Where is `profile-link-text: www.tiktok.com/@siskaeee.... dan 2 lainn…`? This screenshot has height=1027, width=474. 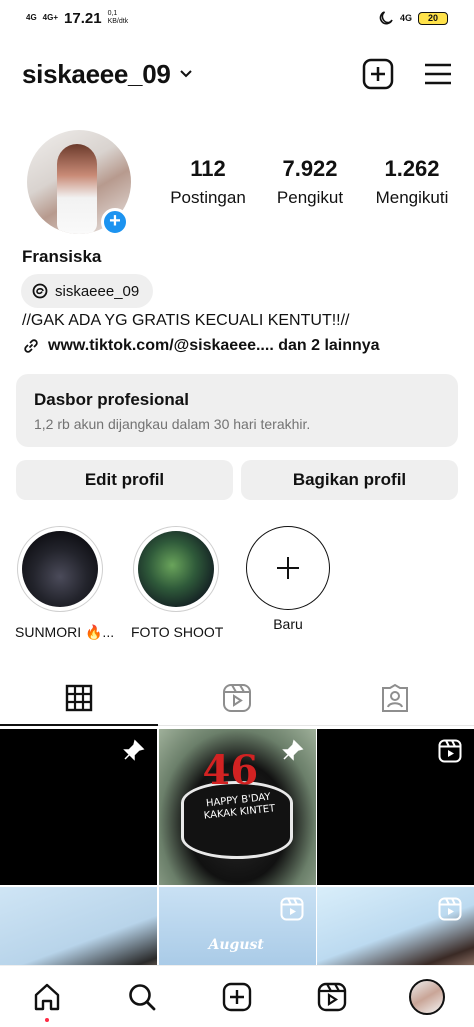 profile-link-text: www.tiktok.com/@siskaeee.... dan 2 lainn… is located at coordinates (214, 345).